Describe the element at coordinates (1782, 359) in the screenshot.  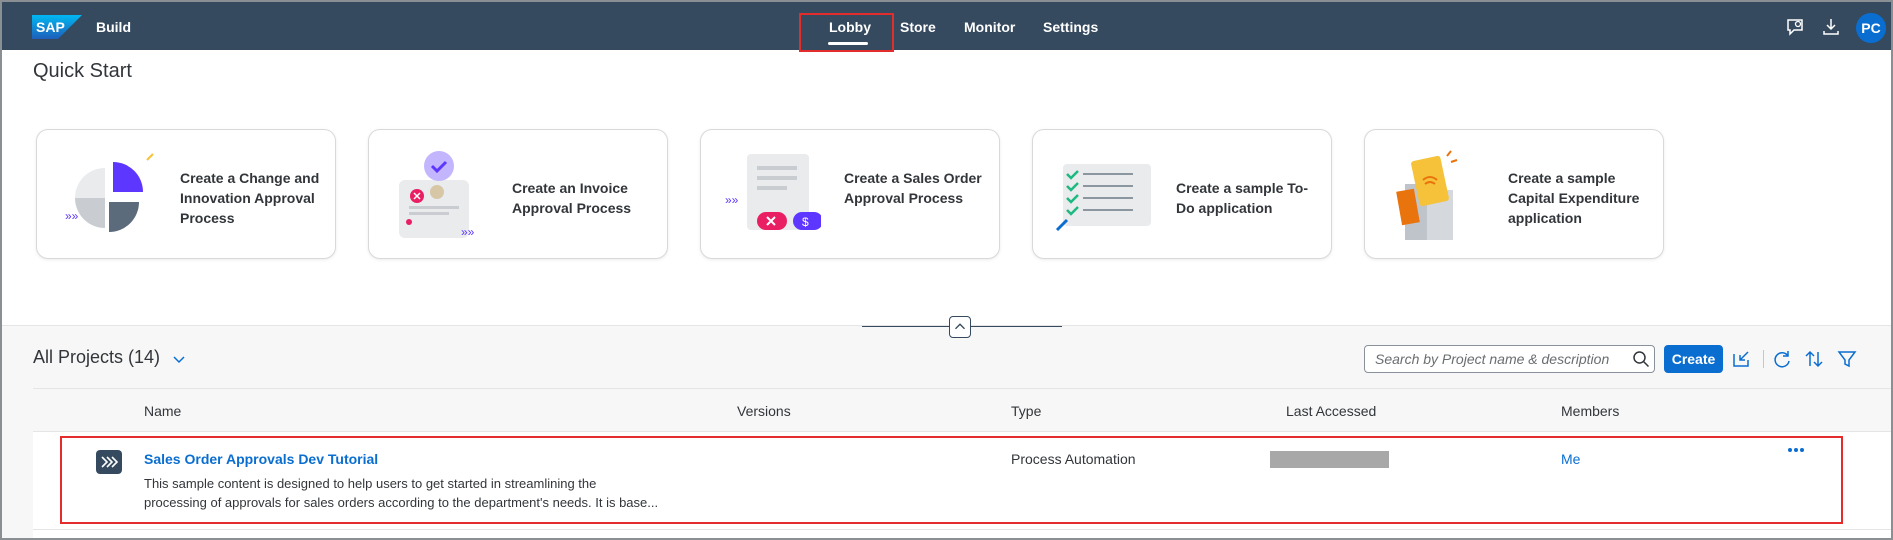
I see `refresh-icon` at that location.